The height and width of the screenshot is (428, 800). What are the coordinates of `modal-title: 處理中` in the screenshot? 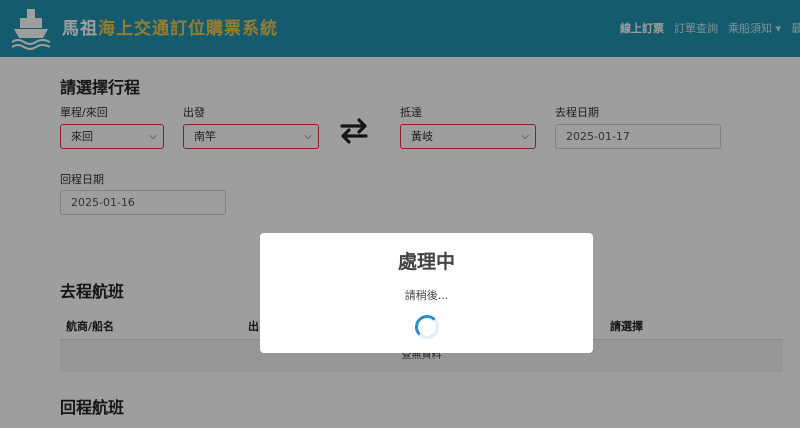 It's located at (426, 262).